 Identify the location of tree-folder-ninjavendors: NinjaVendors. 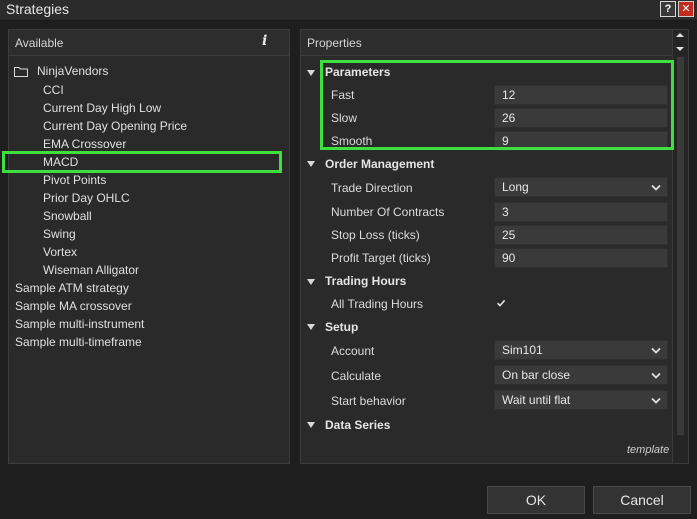
(149, 71).